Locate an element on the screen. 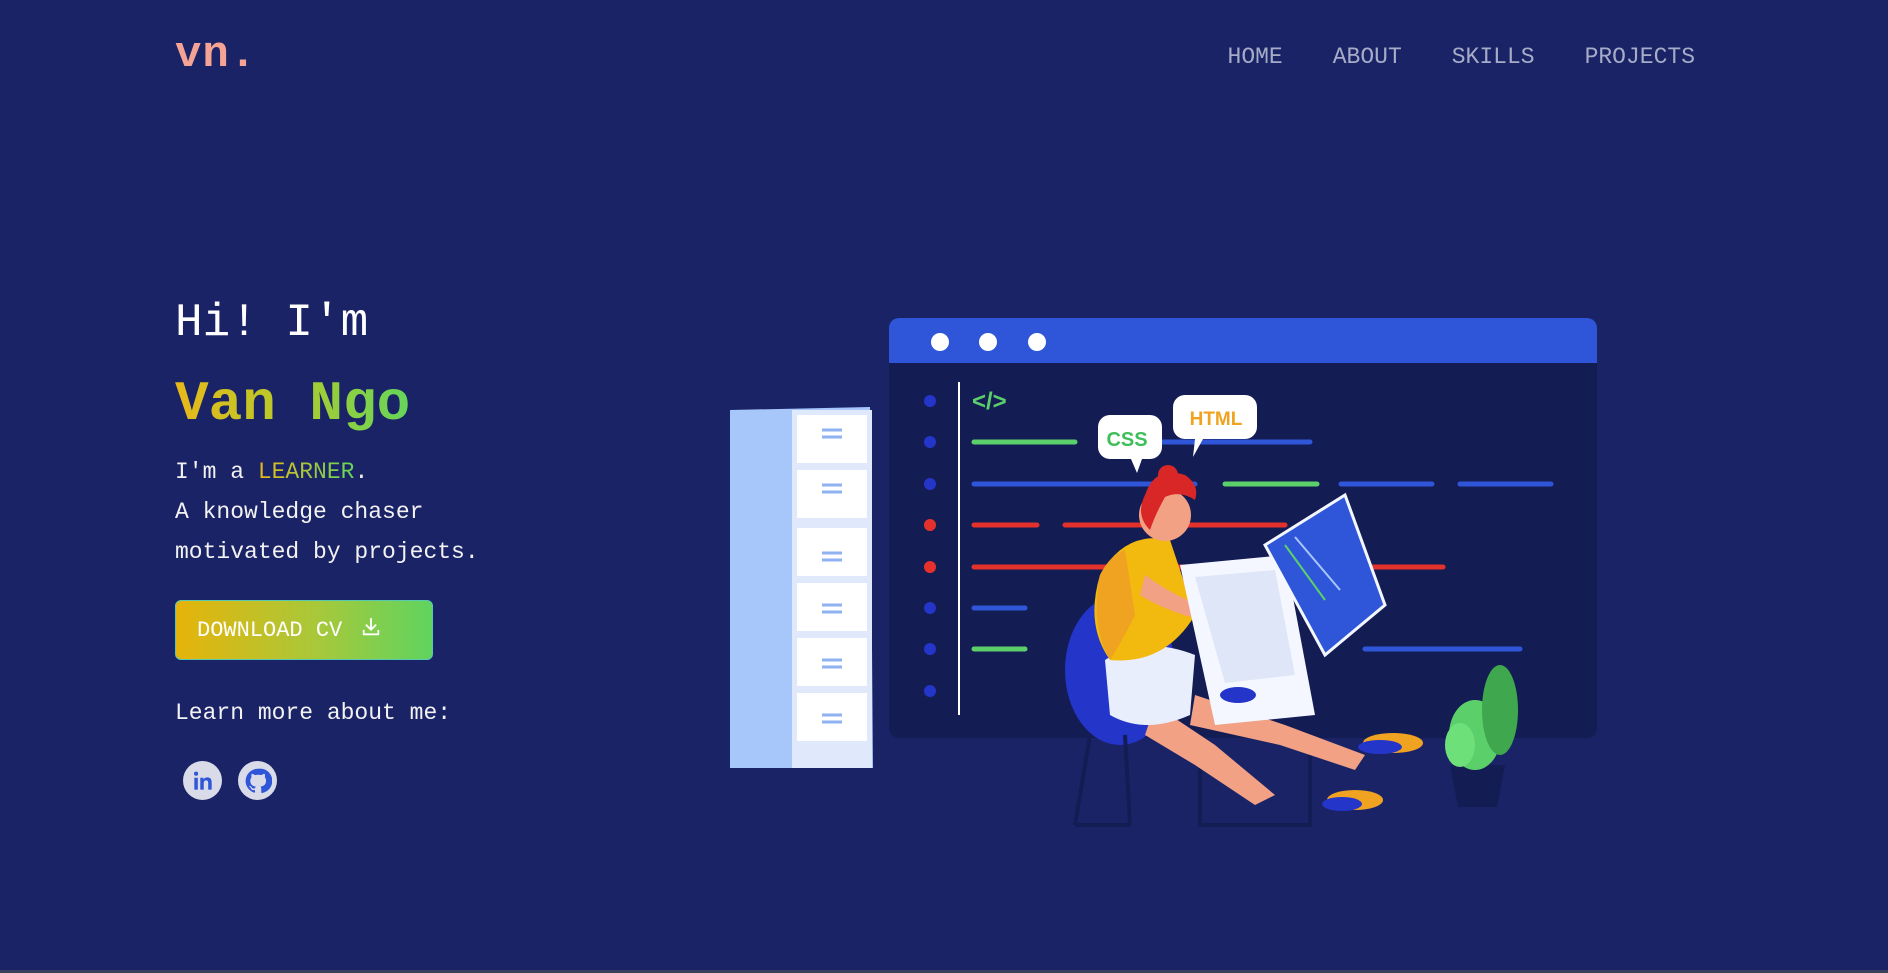  download-cv-label: DOWNLOAD CV is located at coordinates (270, 630).